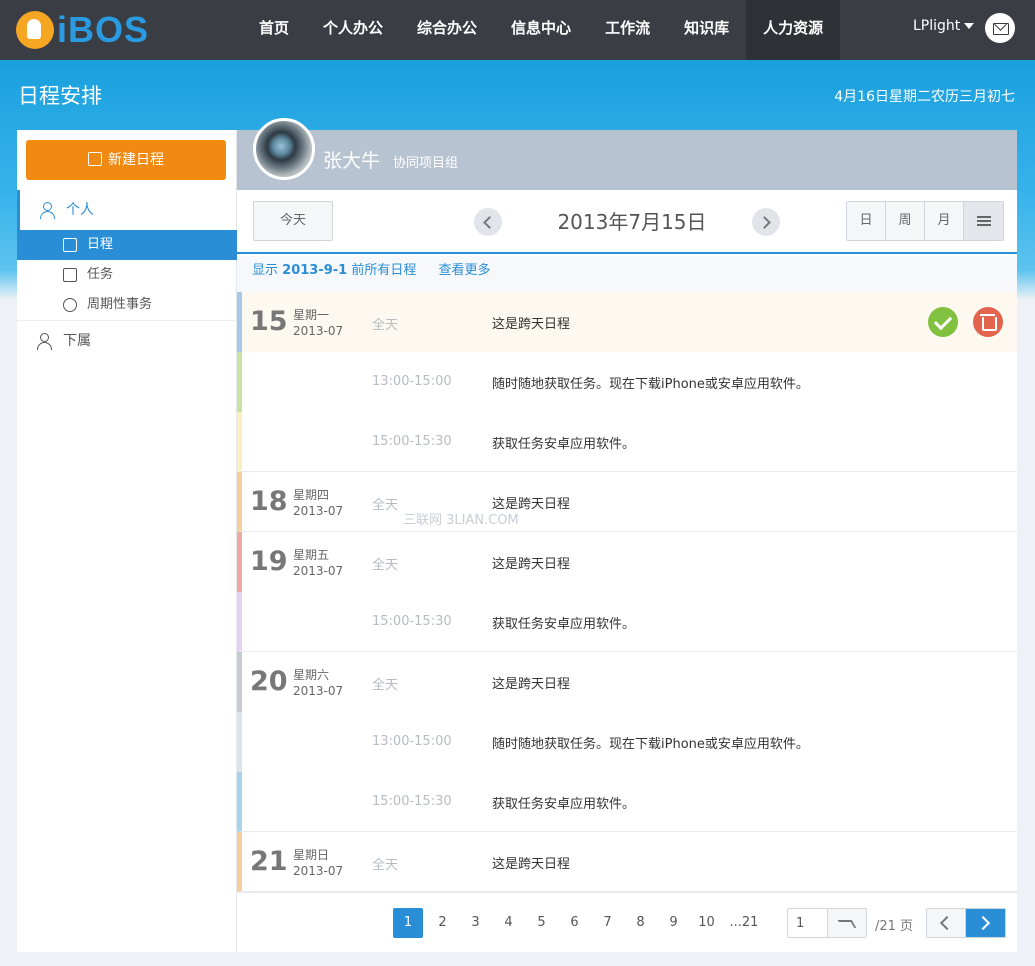 Image resolution: width=1035 pixels, height=966 pixels. I want to click on prev-page-button, so click(946, 923).